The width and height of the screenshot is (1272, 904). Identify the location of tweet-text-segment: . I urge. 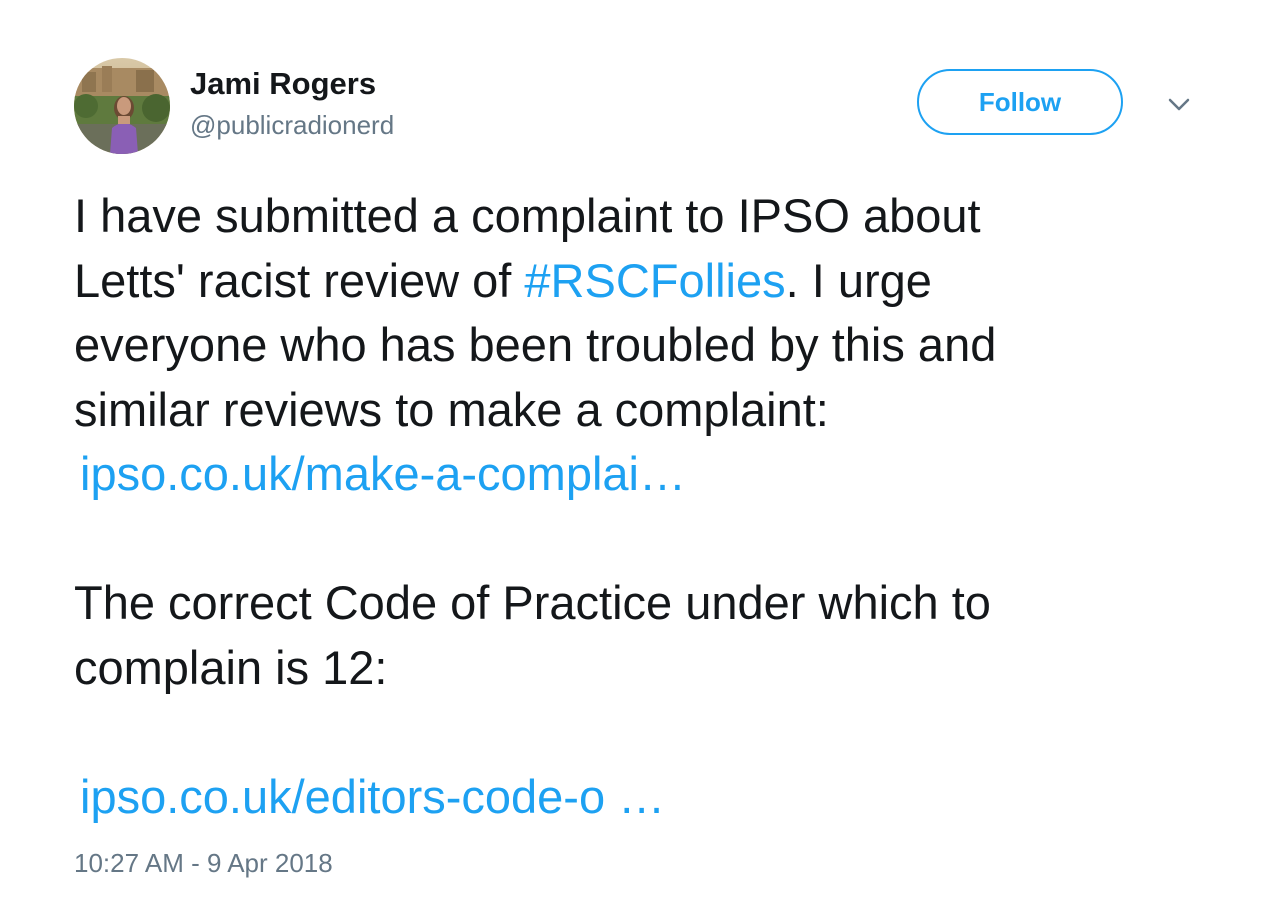
(858, 280).